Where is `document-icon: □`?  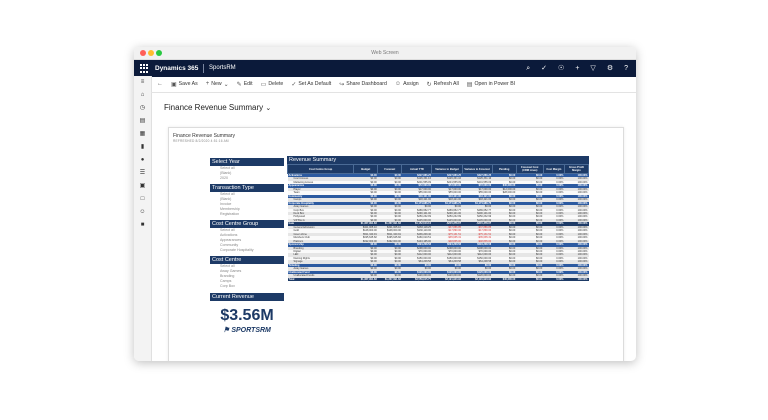
document-icon: □ is located at coordinates (142, 199).